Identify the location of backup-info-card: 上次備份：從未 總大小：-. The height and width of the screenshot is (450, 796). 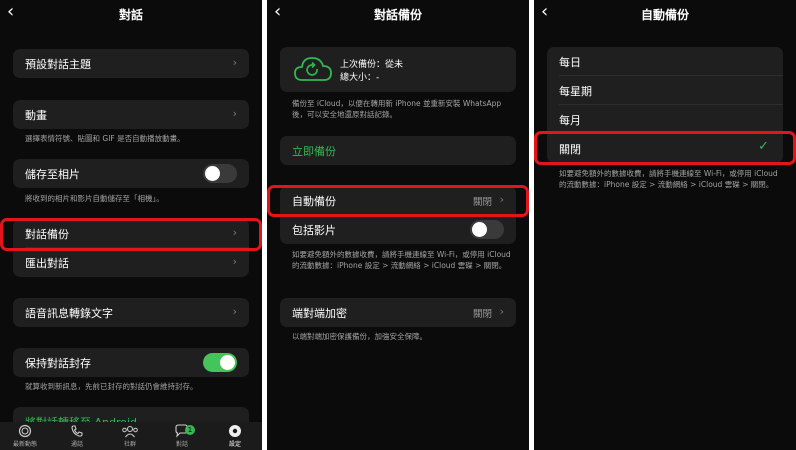
(398, 69).